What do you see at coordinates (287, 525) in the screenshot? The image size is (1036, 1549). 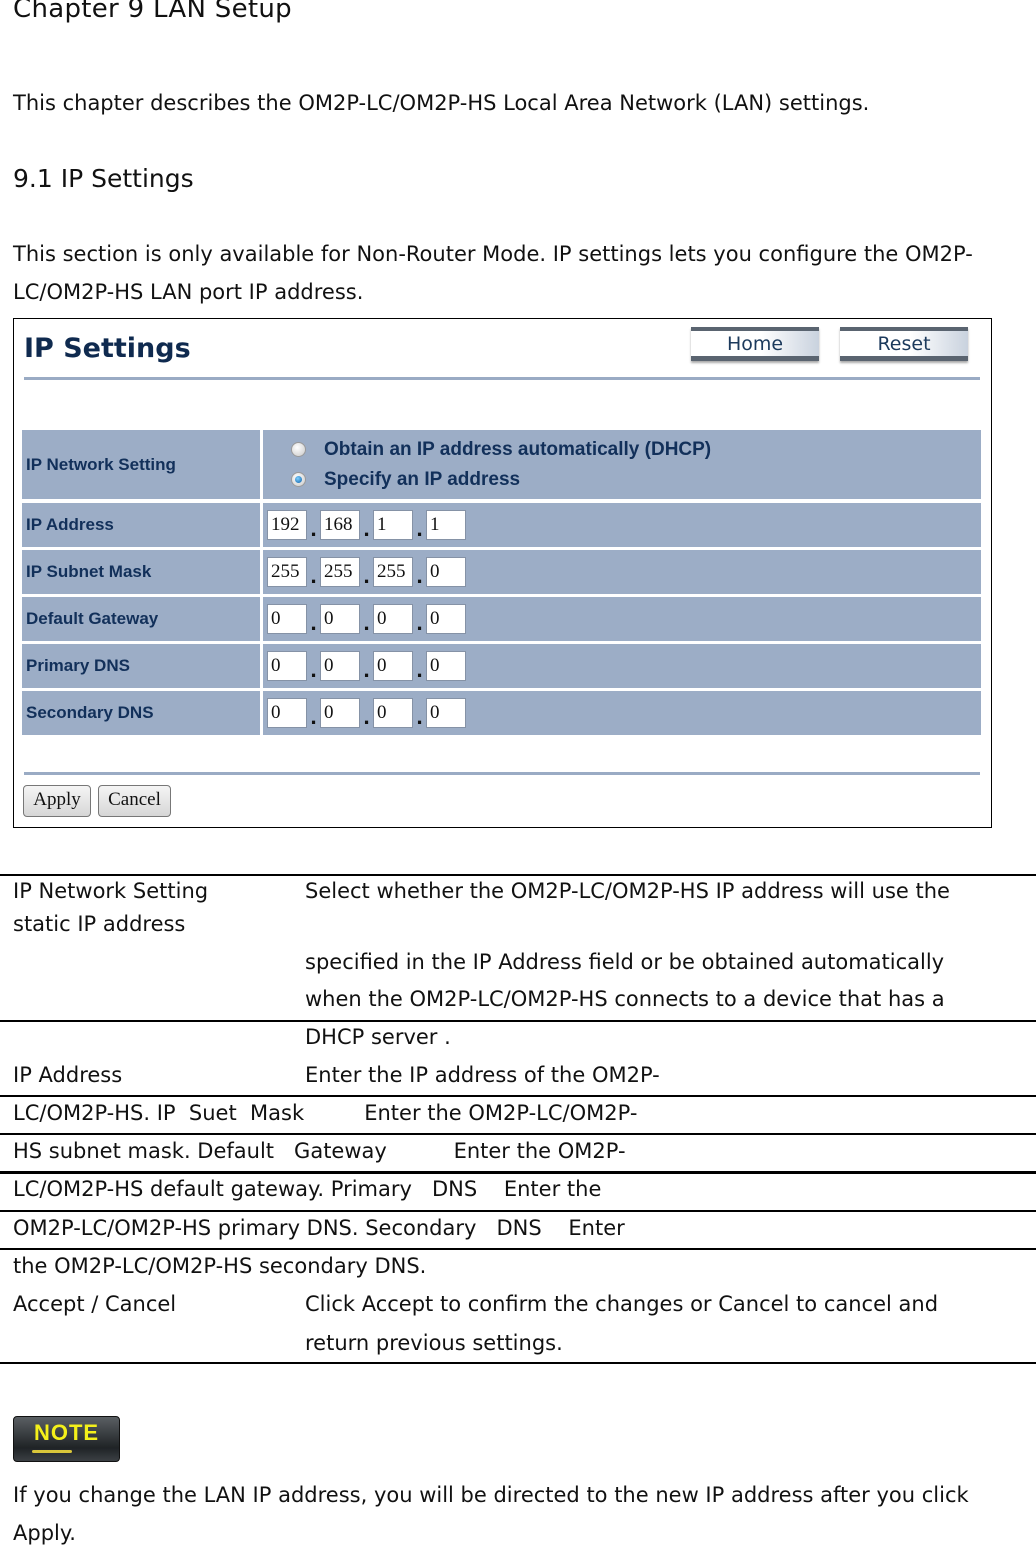 I see `ip-octet-input: 192` at bounding box center [287, 525].